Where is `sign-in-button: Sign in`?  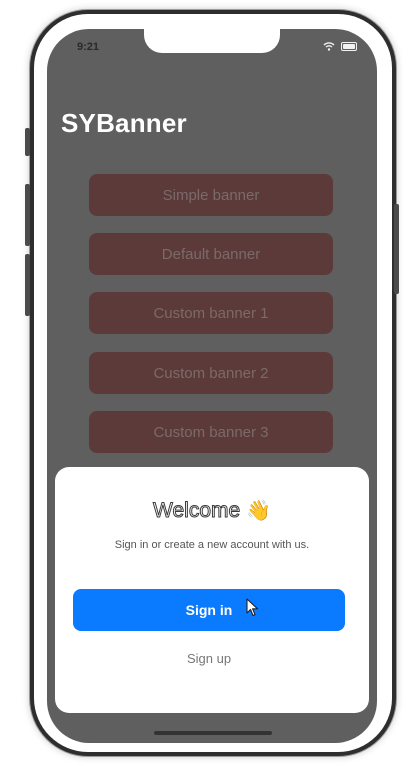
sign-in-button: Sign in is located at coordinates (209, 610).